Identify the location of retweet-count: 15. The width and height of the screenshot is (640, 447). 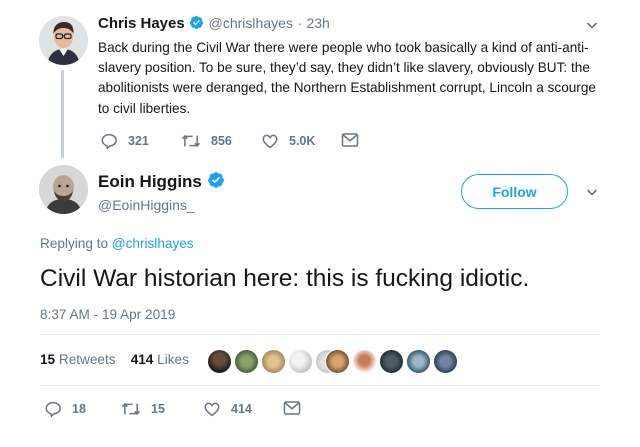
(158, 409).